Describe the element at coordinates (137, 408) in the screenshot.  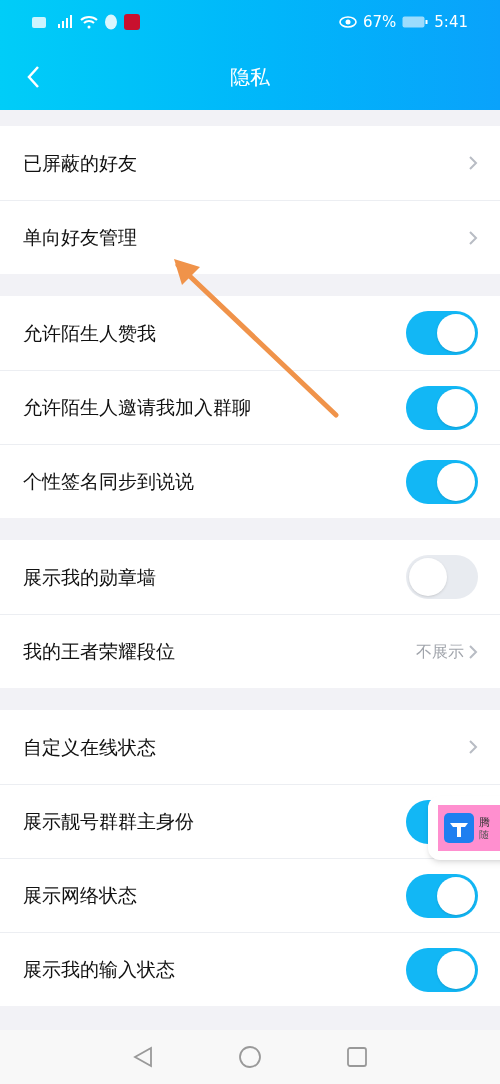
I see `row-label: 允许陌生人邀请我加入群聊` at that location.